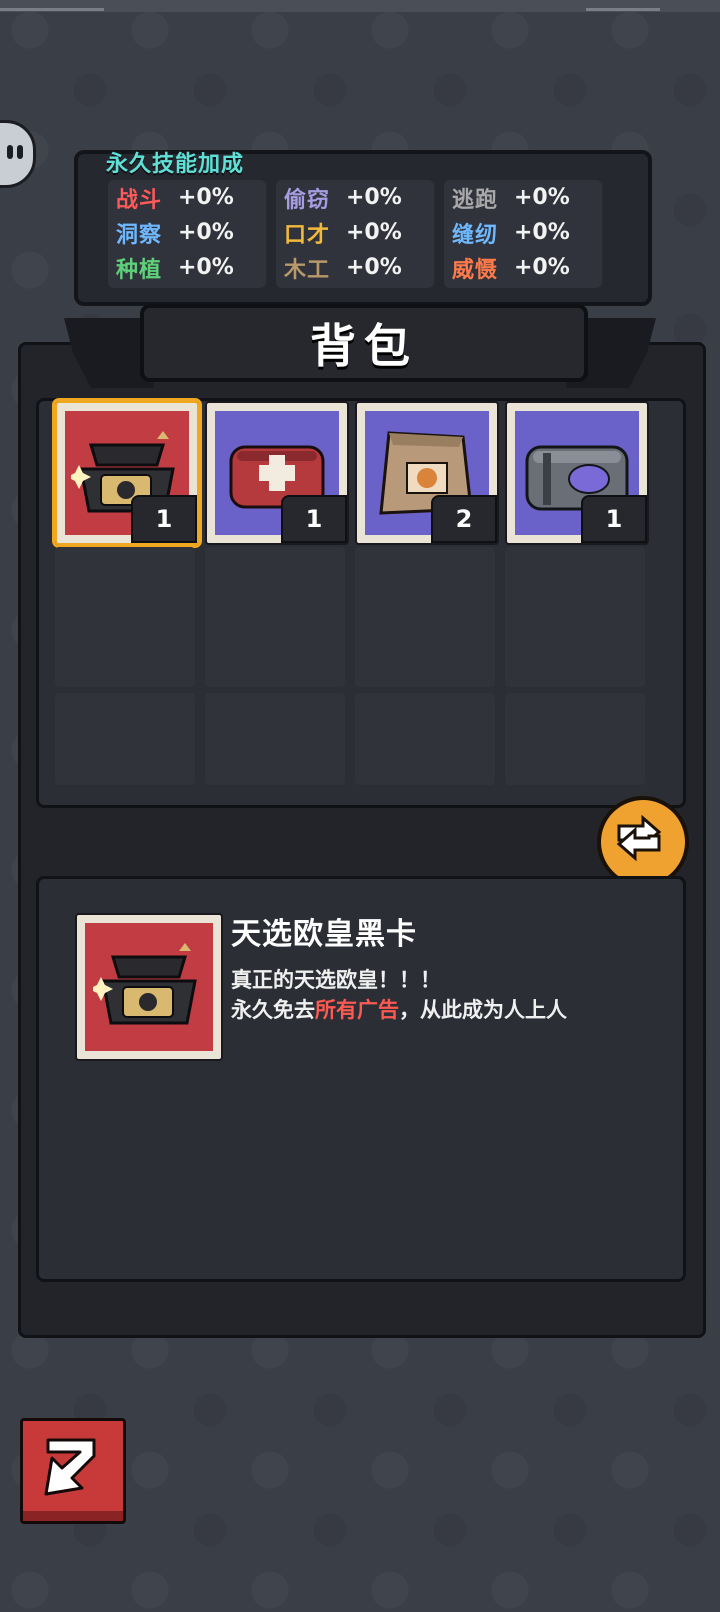  I want to click on skill-row: 种植 +0%, so click(187, 267).